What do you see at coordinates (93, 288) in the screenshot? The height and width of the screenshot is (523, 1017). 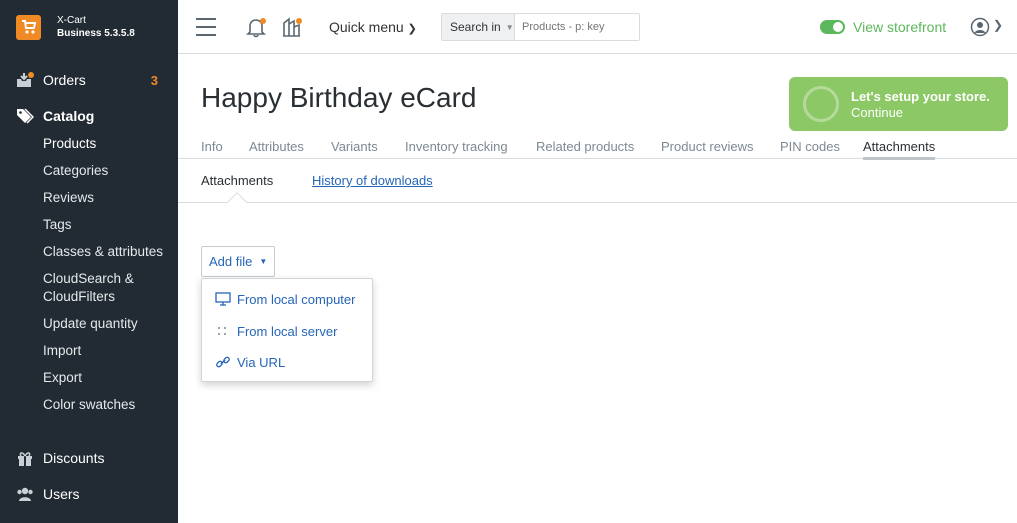 I see `sidebar-item-cloudsearch: CloudSearch & CloudFilters` at bounding box center [93, 288].